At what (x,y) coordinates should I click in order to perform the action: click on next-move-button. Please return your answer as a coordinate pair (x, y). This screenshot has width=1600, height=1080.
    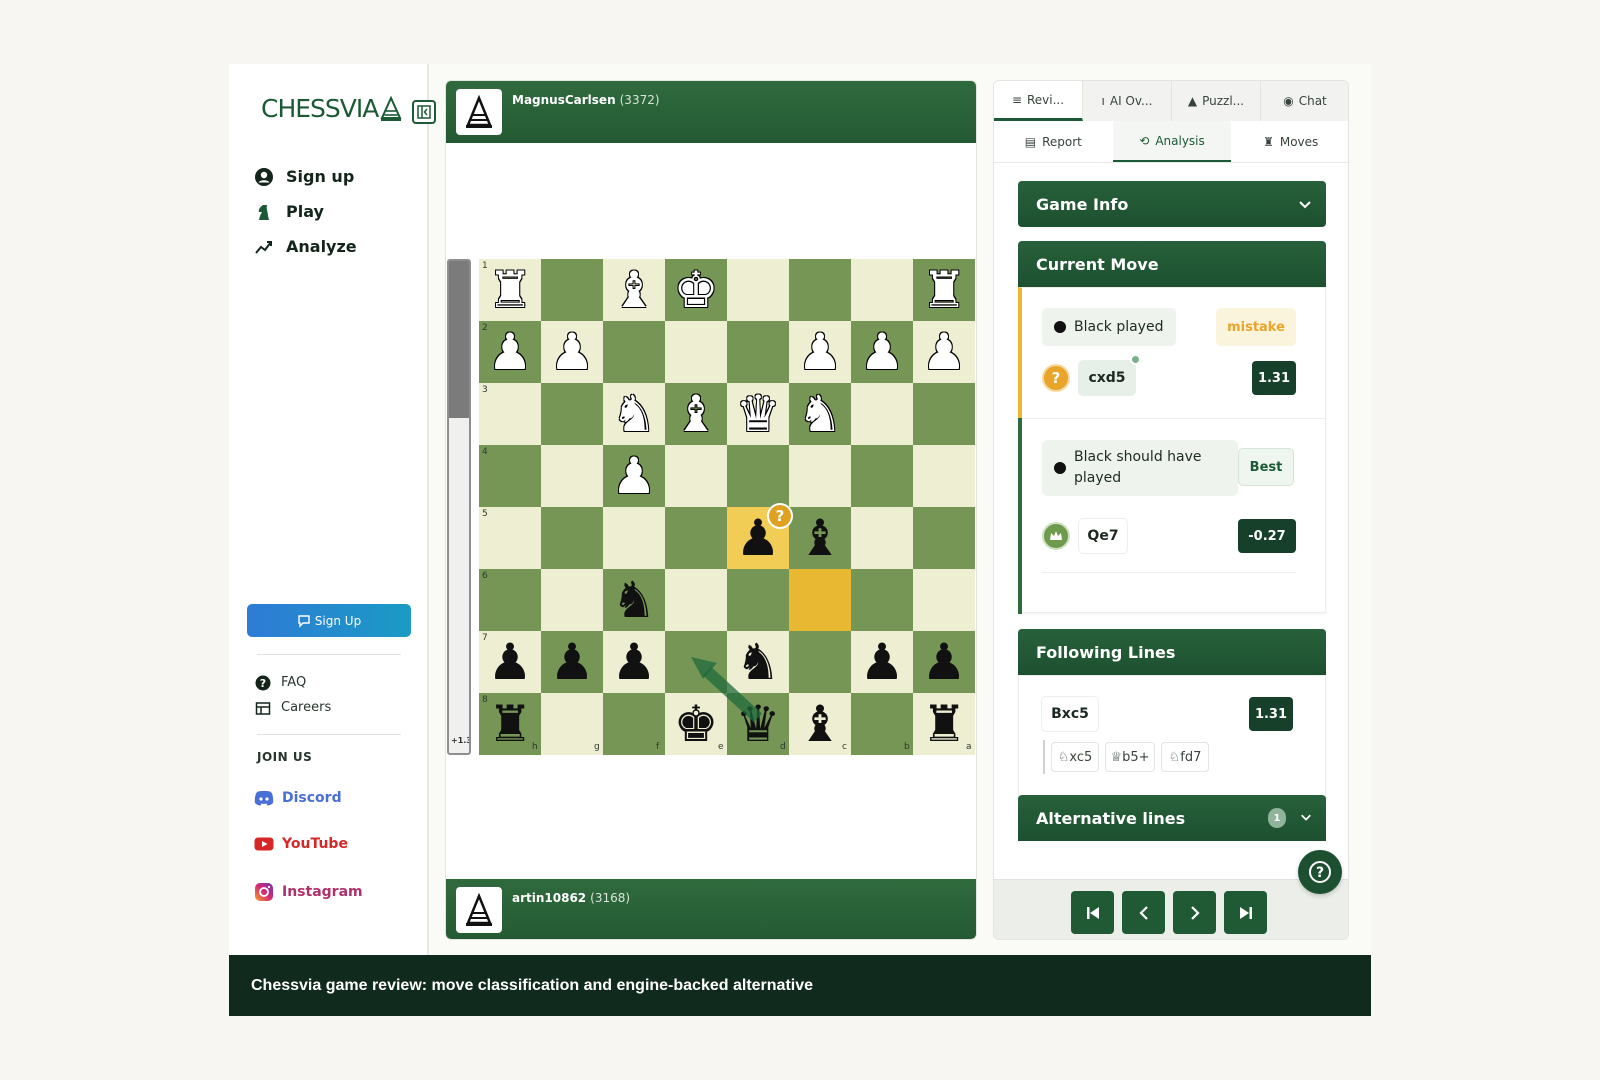
    Looking at the image, I should click on (1194, 912).